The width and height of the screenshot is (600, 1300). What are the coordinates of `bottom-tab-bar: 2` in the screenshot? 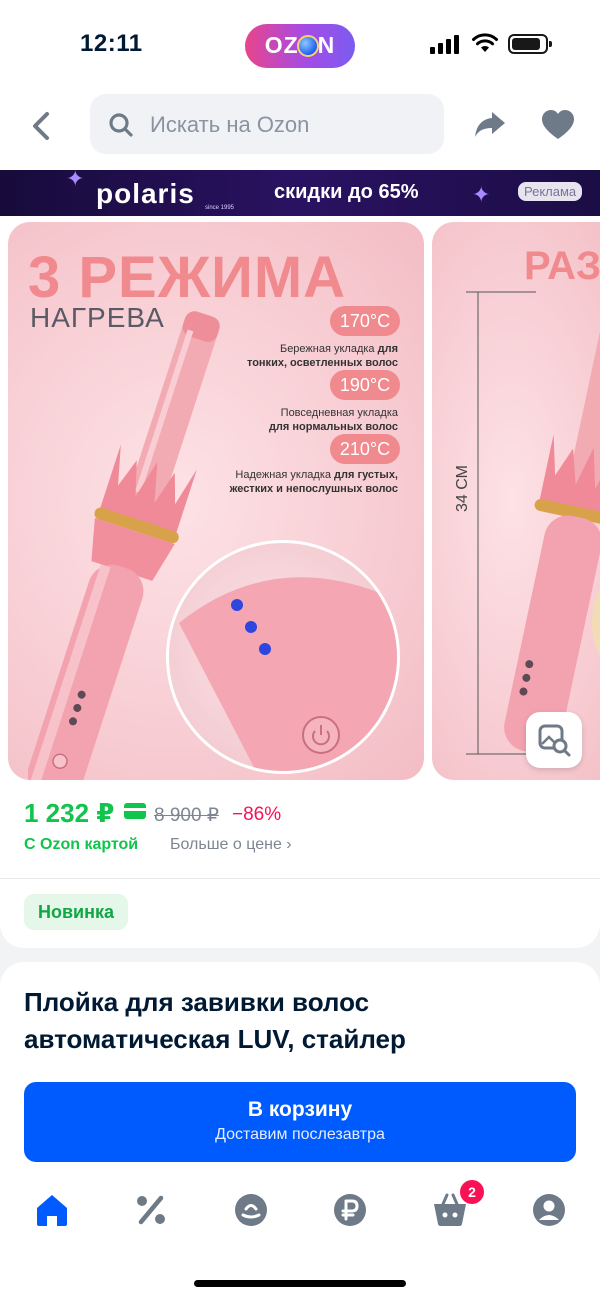 It's located at (300, 1238).